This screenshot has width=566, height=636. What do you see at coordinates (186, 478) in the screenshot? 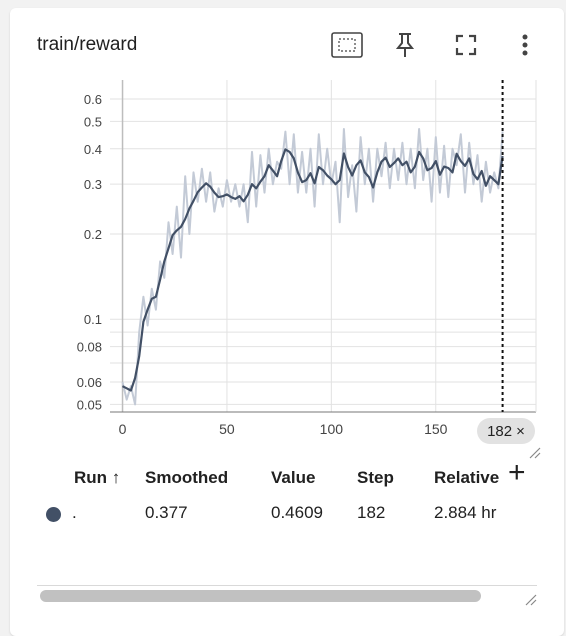
I see `col-header-smoothed: Smoothed` at bounding box center [186, 478].